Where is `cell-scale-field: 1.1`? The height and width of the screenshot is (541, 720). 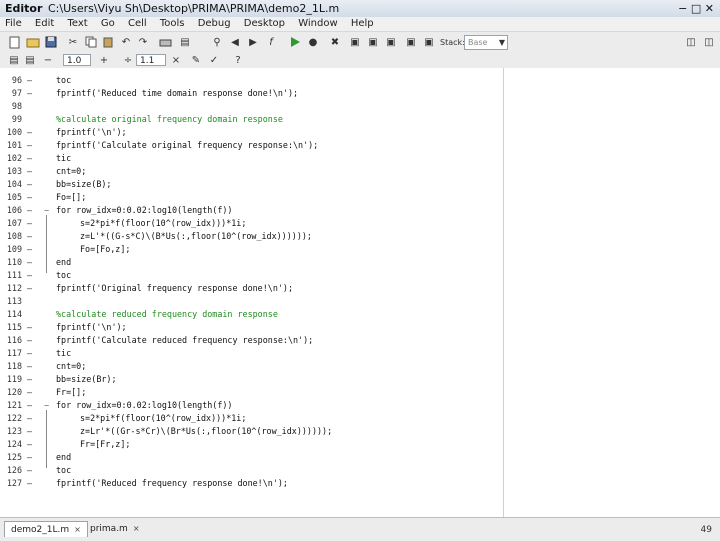
cell-scale-field: 1.1 is located at coordinates (151, 60).